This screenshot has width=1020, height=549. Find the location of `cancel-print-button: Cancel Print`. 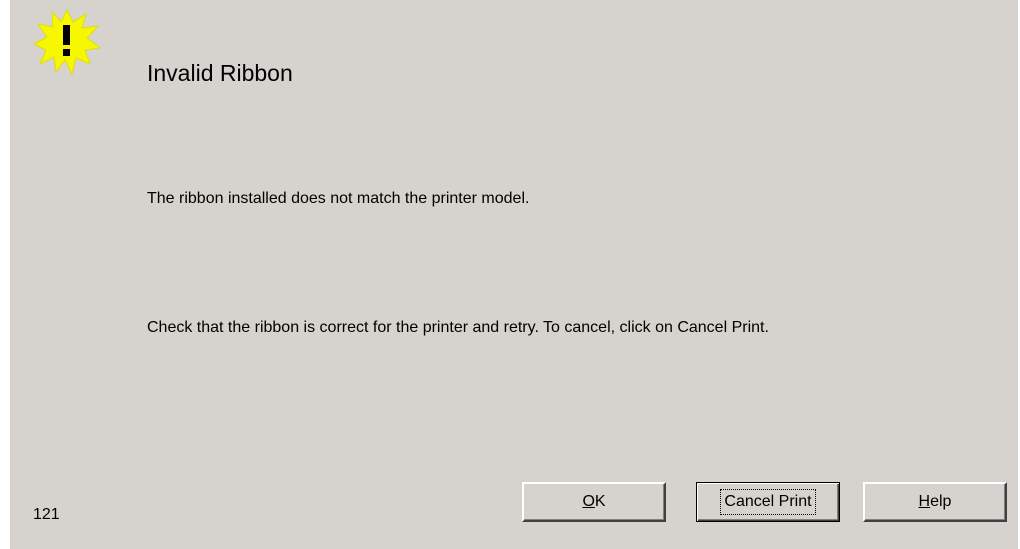

cancel-print-button: Cancel Print is located at coordinates (768, 502).